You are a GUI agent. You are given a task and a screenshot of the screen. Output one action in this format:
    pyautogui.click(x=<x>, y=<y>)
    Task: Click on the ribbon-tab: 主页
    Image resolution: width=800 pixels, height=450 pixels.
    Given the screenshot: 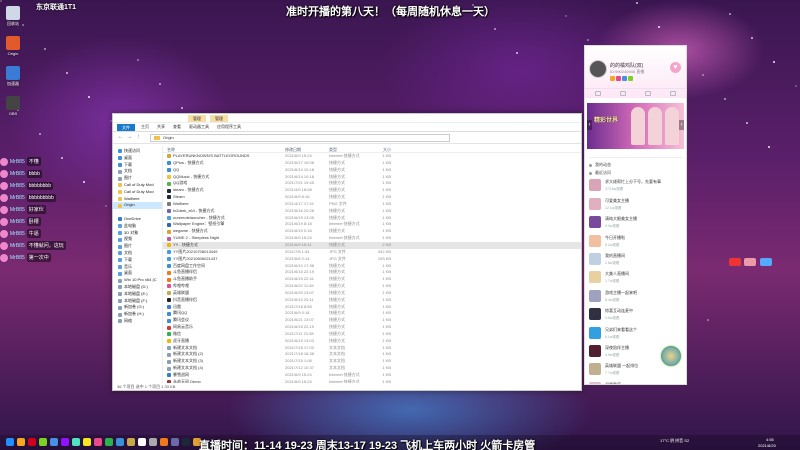 What is the action you would take?
    pyautogui.click(x=145, y=127)
    